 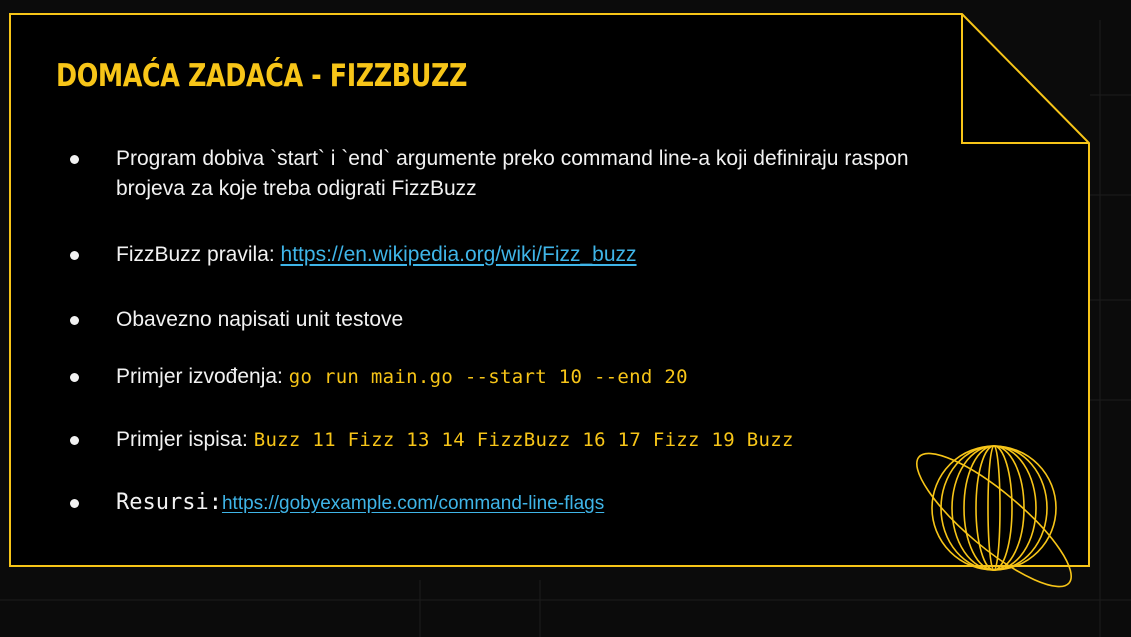 I want to click on bullet-label: Resursi:, so click(x=169, y=502).